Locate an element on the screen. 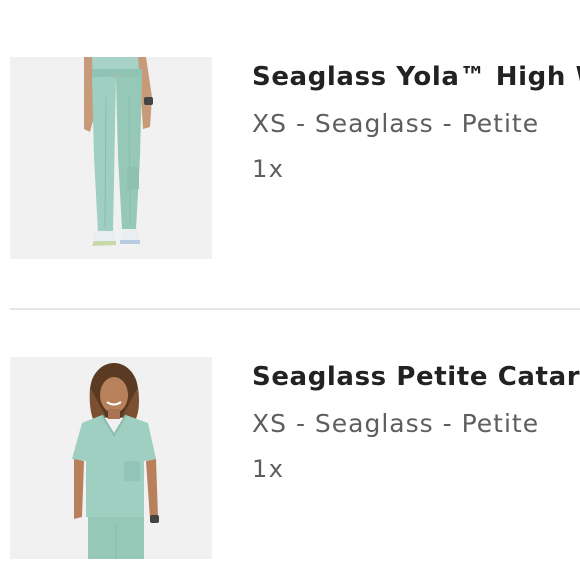  scrub-top-illustration is located at coordinates (111, 458).